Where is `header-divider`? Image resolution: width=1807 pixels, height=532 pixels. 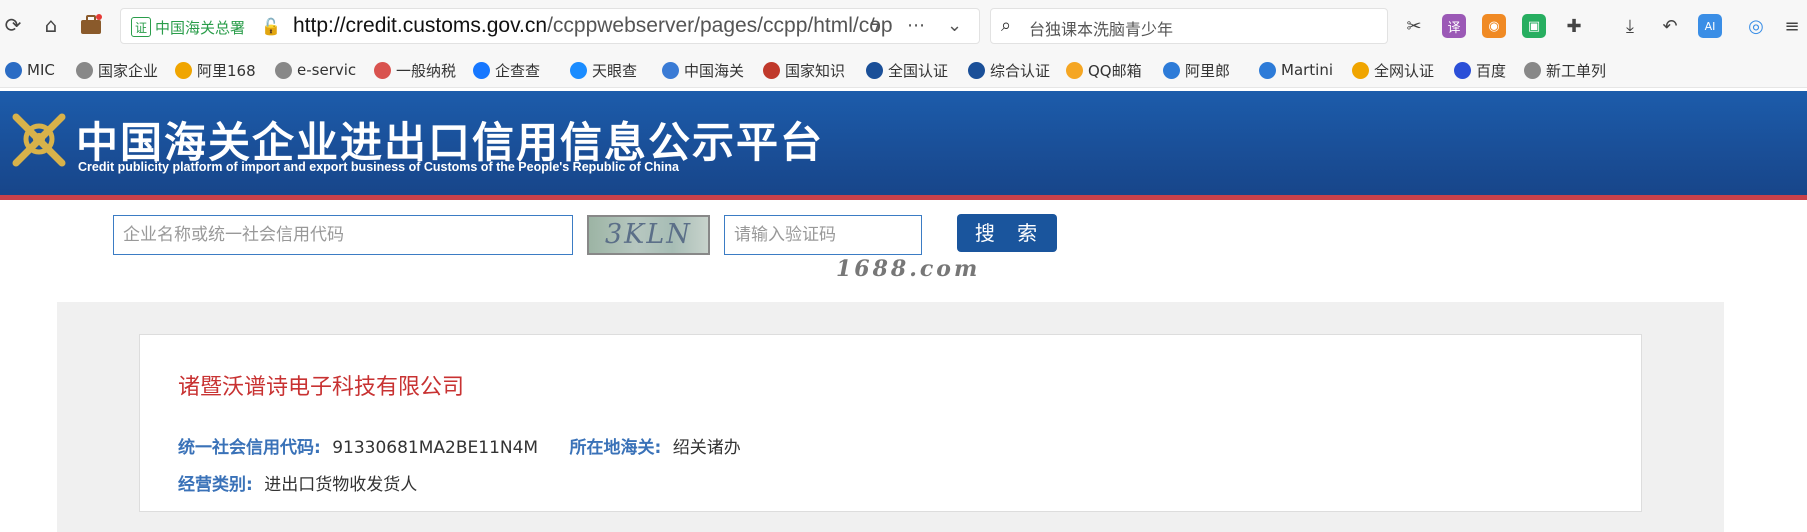
header-divider is located at coordinates (903, 197).